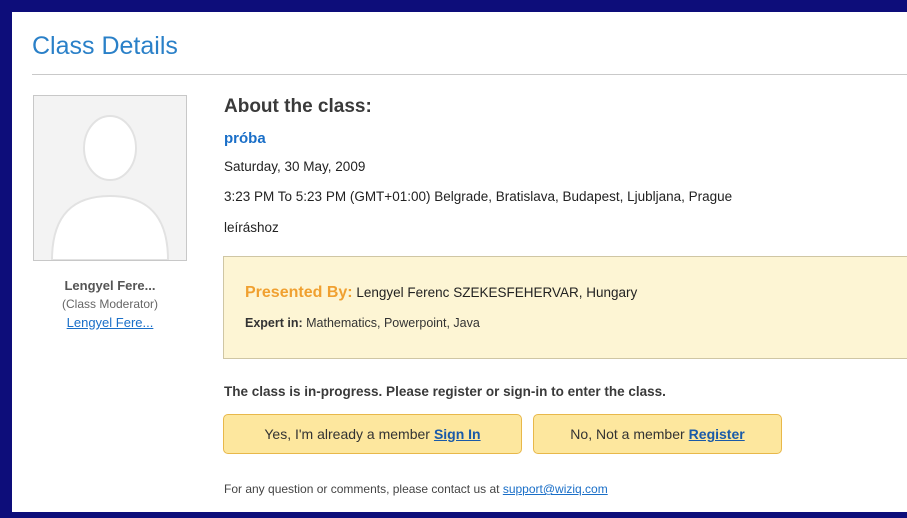 The image size is (907, 518). I want to click on class-description: leíráshoz, so click(251, 227).